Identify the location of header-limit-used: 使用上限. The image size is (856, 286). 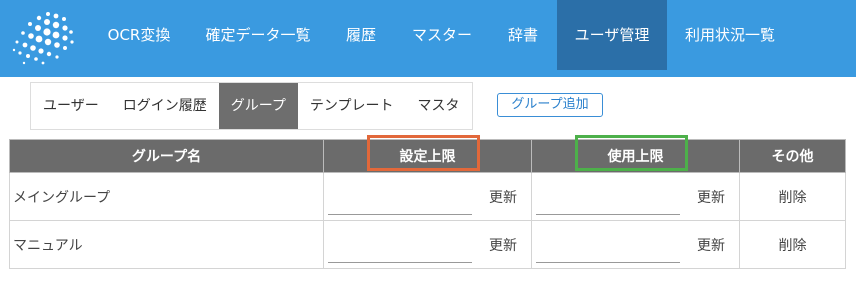
(635, 156).